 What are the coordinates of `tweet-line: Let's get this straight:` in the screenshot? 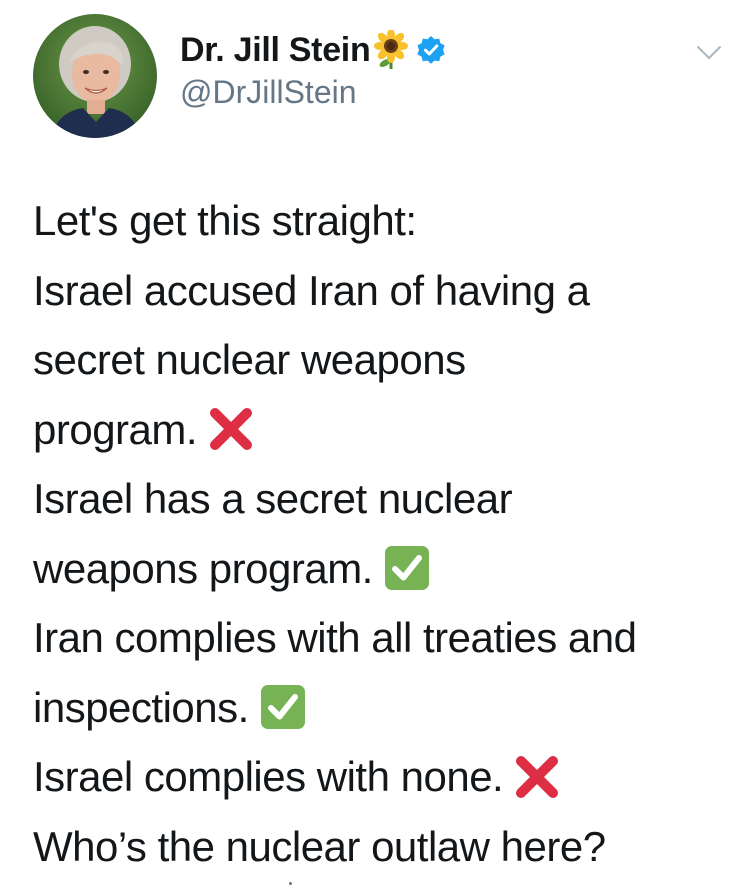 It's located at (383, 221).